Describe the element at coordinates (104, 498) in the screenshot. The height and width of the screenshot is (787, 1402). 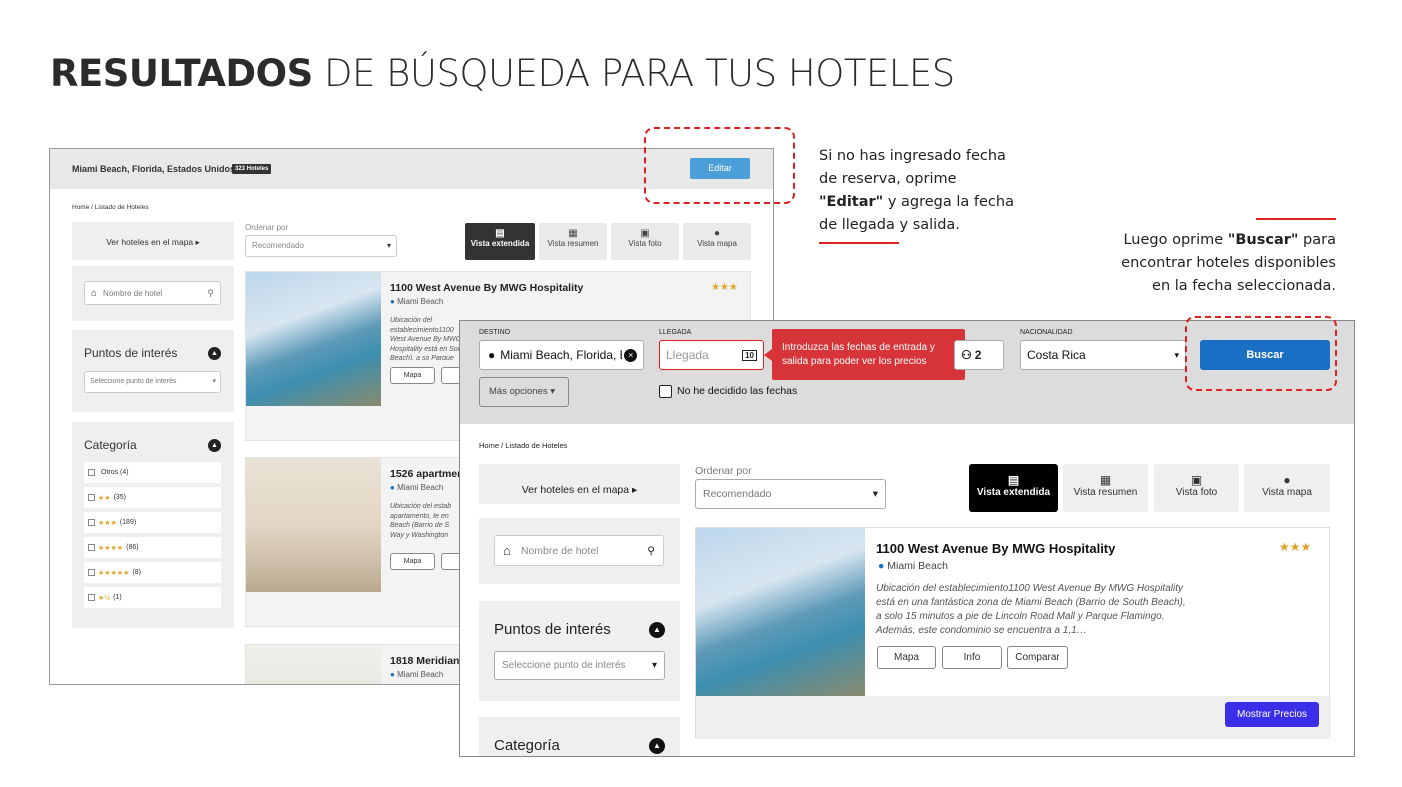
I see `category-stars: ★★` at that location.